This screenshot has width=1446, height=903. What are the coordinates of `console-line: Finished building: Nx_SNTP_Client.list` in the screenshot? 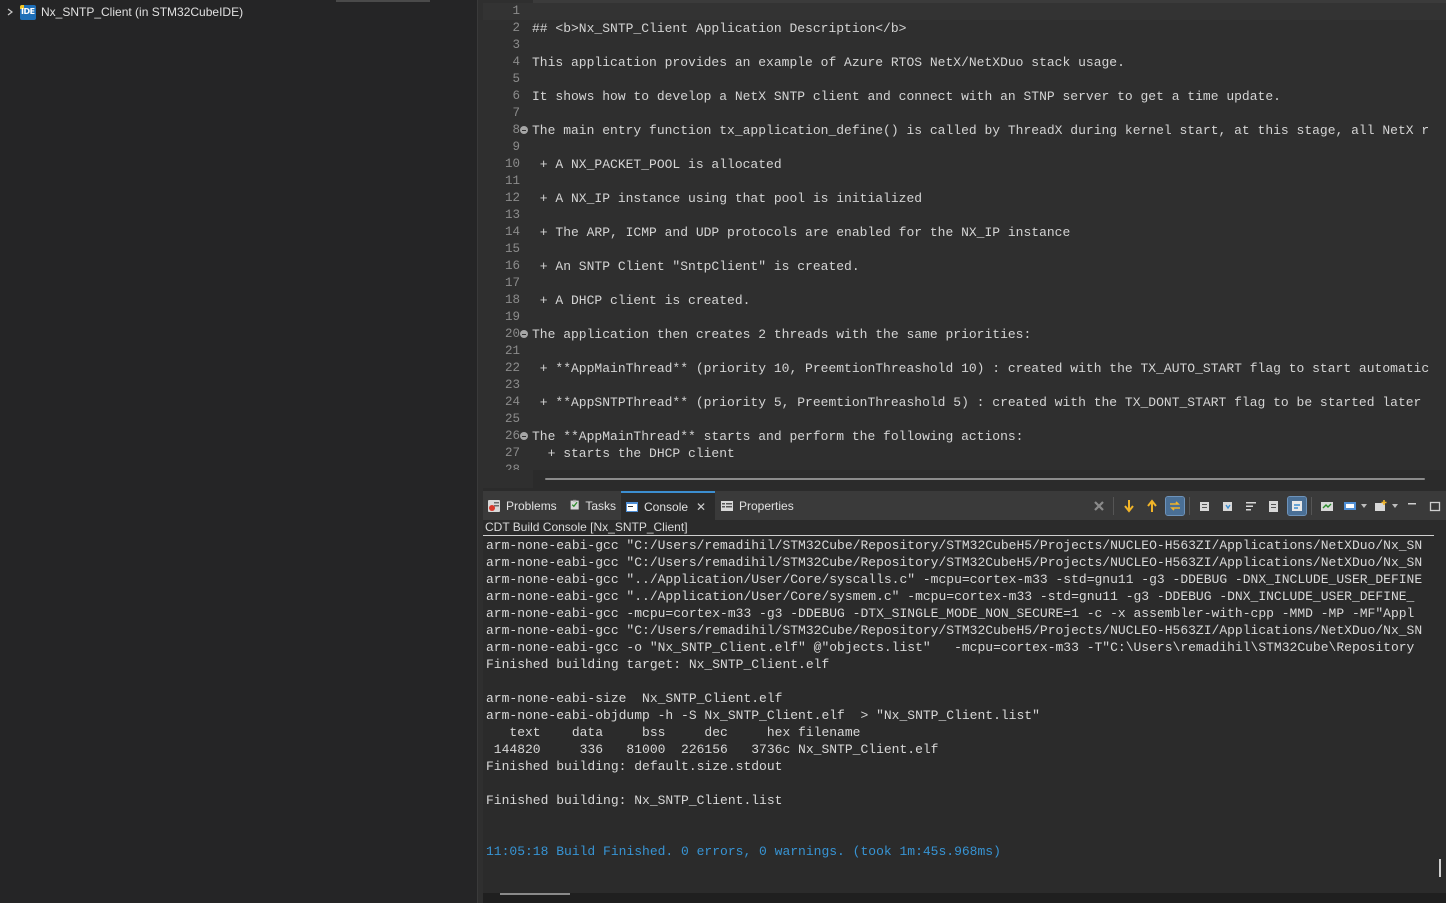 It's located at (634, 800).